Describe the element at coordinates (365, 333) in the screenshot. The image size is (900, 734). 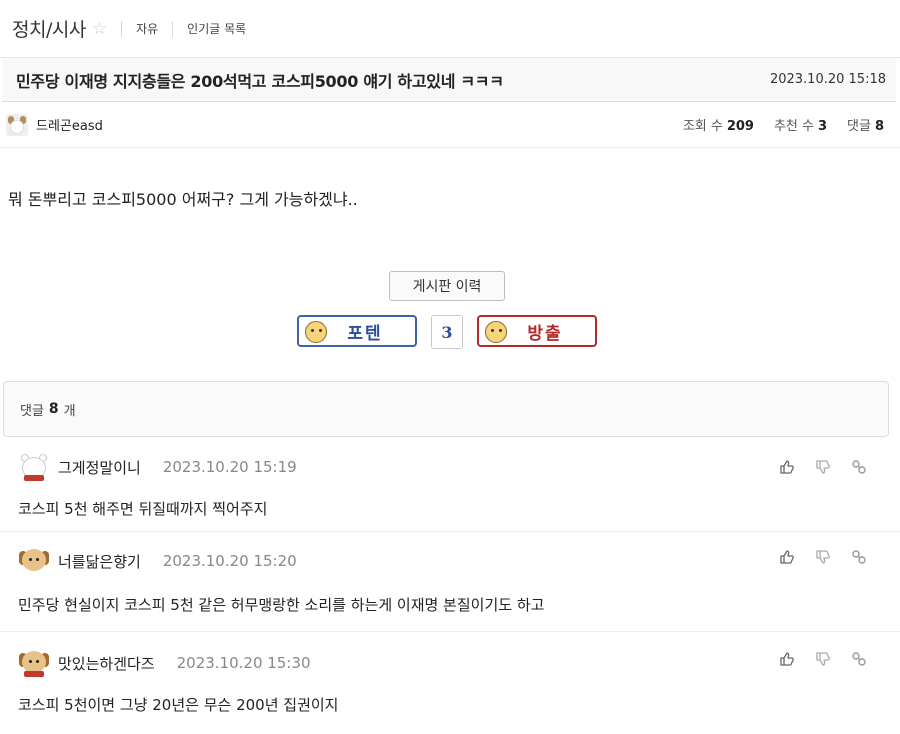
I see `upvote-label: 포텐` at that location.